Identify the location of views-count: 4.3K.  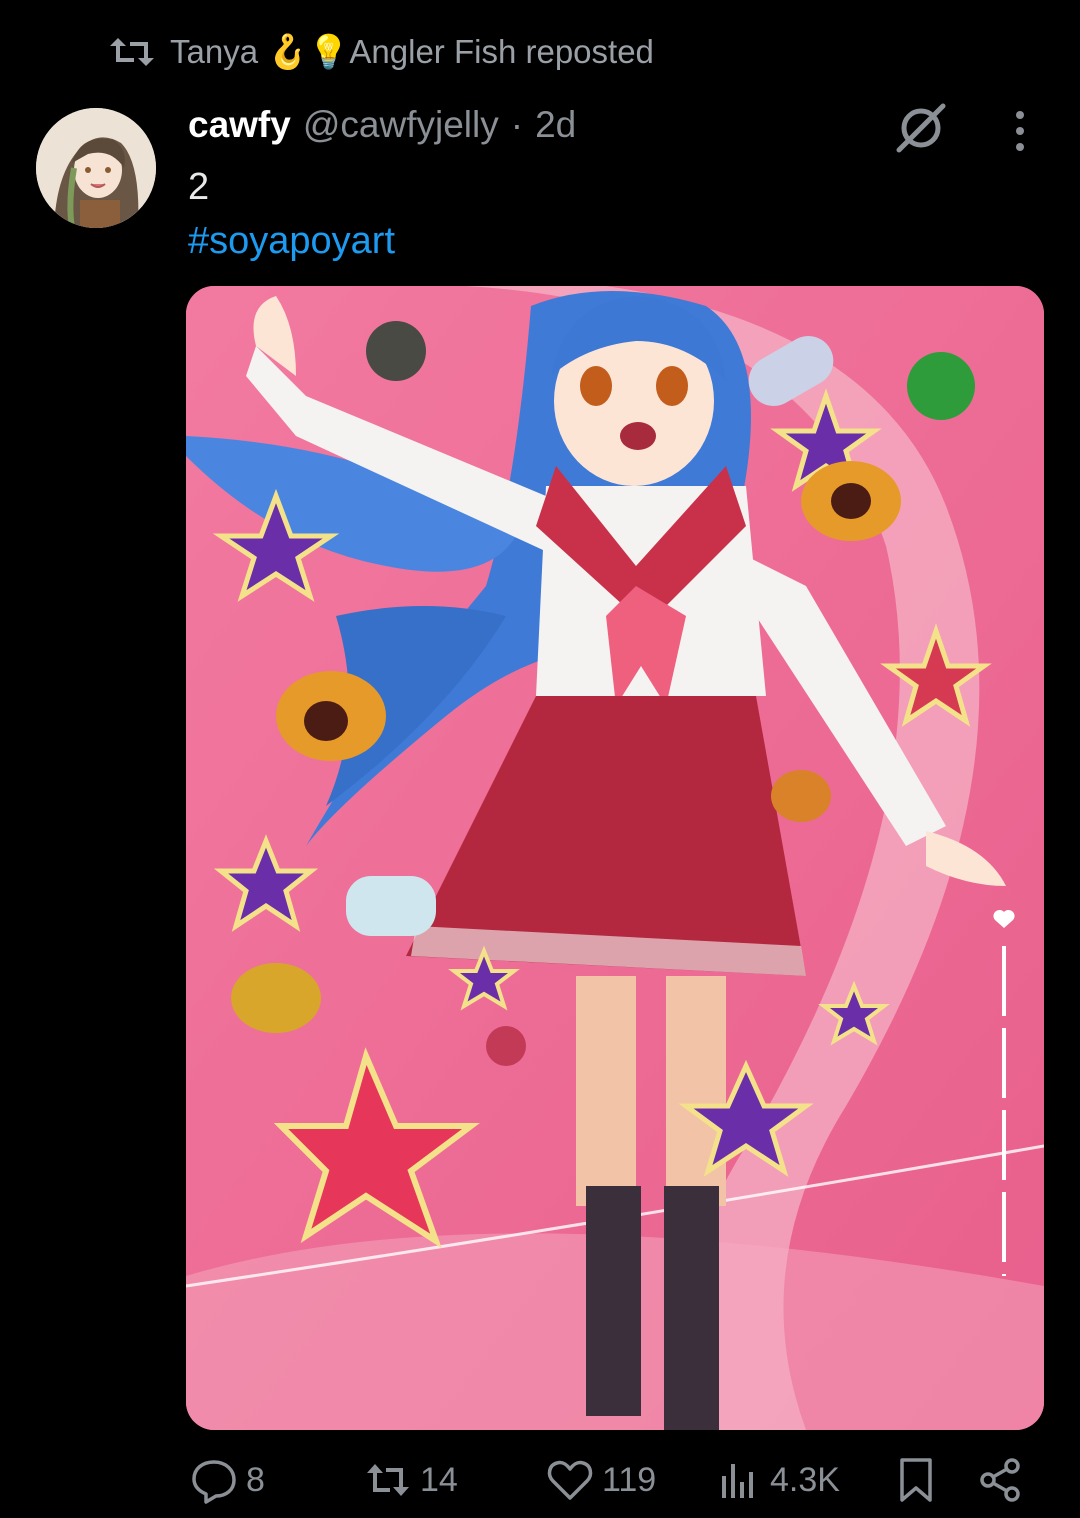
(805, 1479).